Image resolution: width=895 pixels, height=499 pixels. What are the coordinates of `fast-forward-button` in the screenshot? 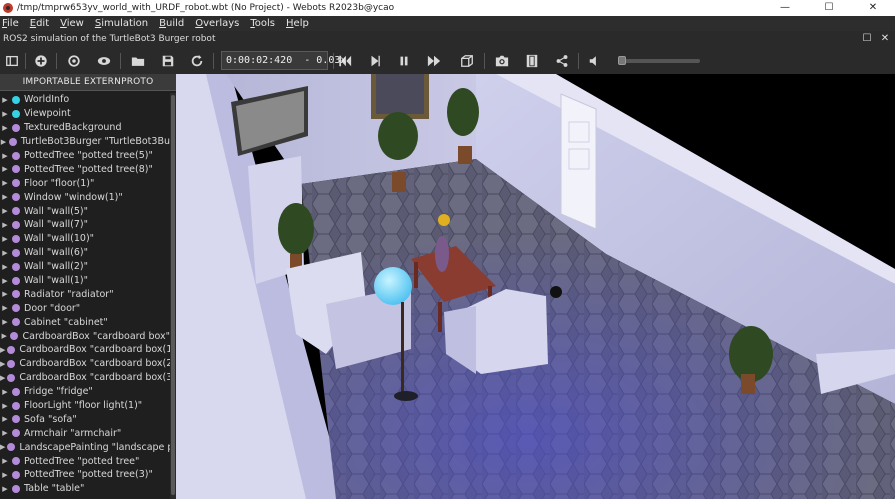 It's located at (434, 61).